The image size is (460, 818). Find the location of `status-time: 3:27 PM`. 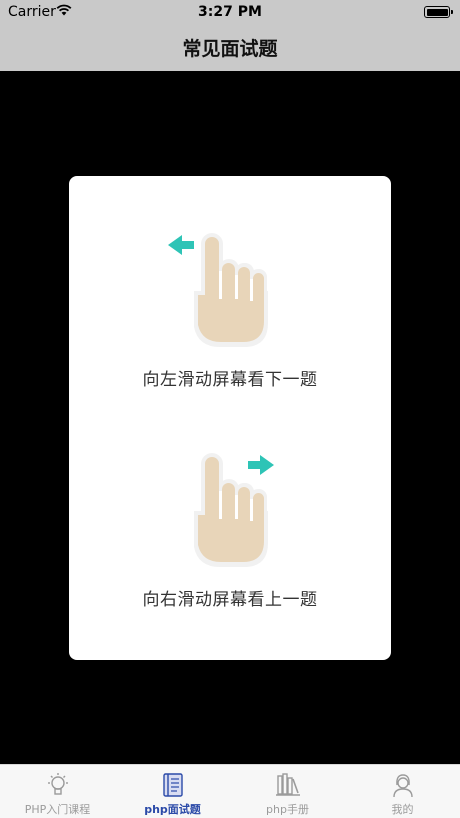

status-time: 3:27 PM is located at coordinates (230, 12).